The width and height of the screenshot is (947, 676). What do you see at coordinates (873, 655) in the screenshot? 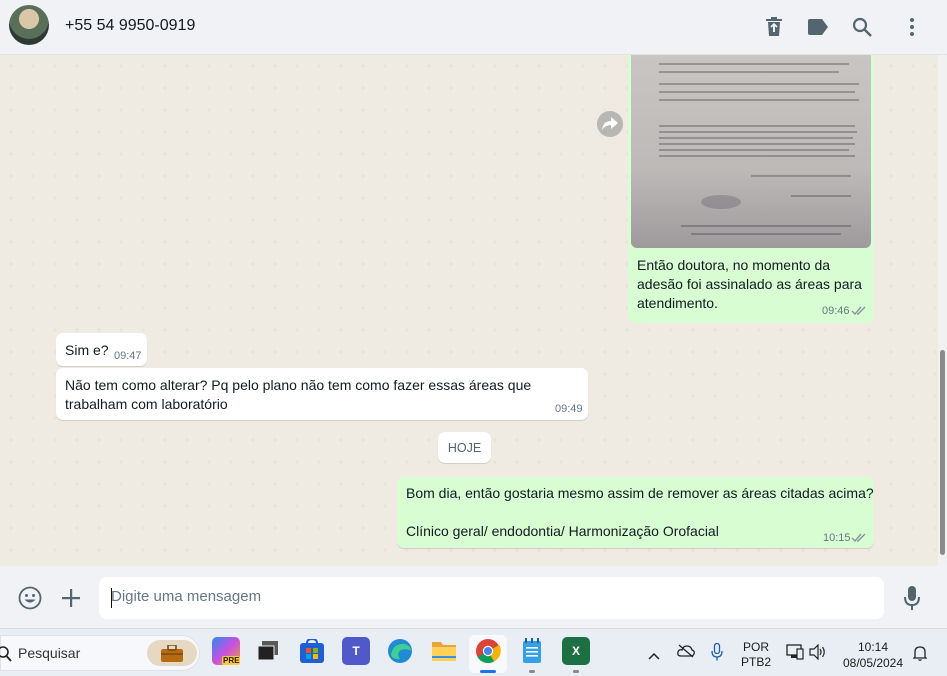
I see `clock: 10:14 08/05/2024` at bounding box center [873, 655].